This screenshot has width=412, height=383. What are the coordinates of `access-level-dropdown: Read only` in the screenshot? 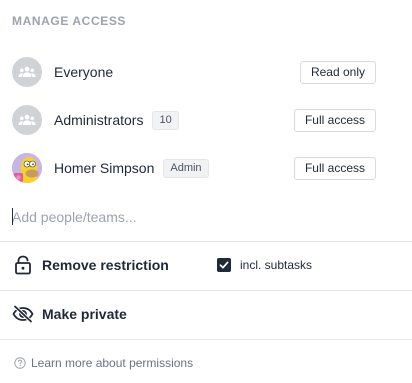 It's located at (337, 72).